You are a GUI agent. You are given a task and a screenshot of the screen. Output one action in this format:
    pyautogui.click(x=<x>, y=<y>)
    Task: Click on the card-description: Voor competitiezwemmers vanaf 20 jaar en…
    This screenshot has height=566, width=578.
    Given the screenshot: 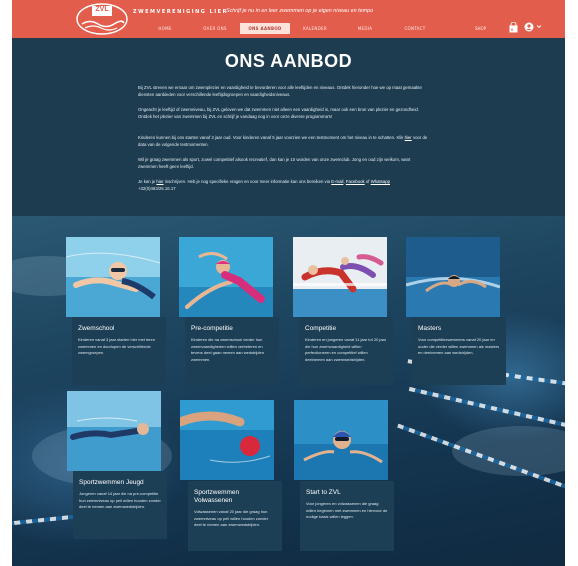 What is the action you would take?
    pyautogui.click(x=459, y=346)
    